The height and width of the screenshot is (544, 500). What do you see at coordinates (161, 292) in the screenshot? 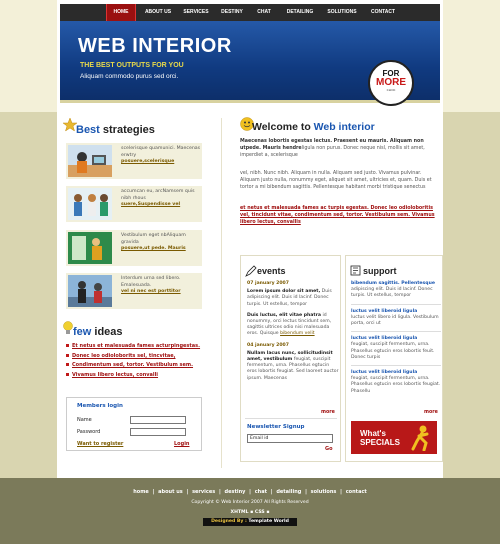
I see `strategy-link: vel ni nec est porttitor` at bounding box center [161, 292].